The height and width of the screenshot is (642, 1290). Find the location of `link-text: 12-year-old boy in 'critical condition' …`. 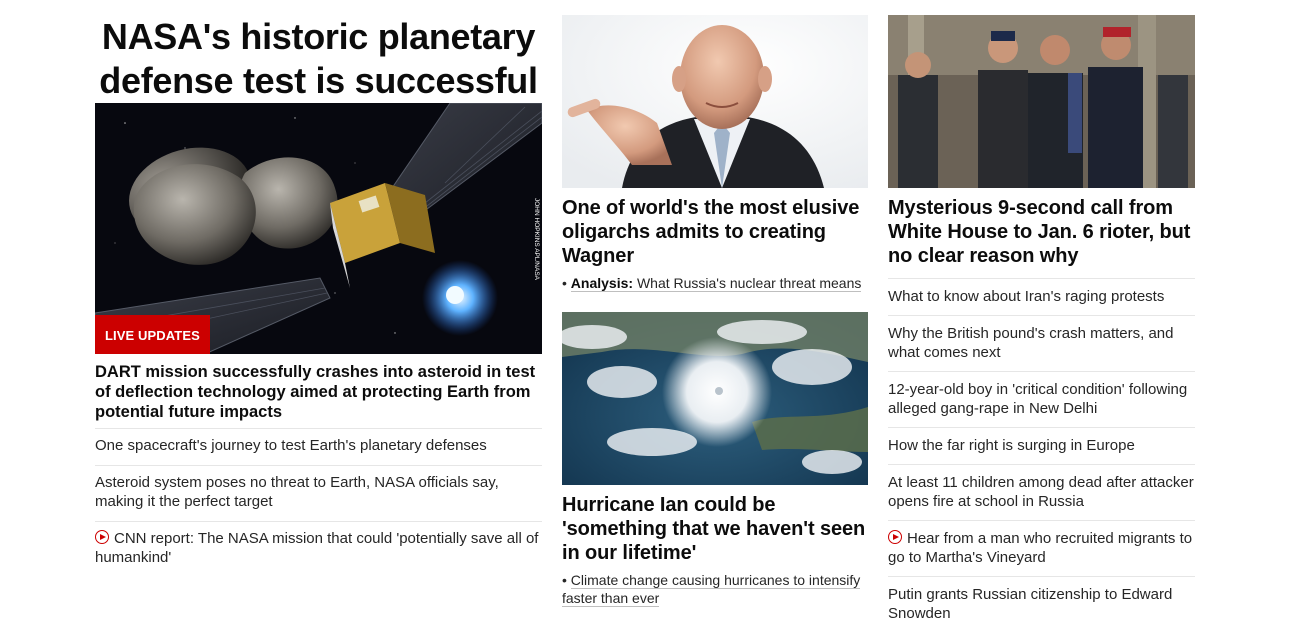

link-text: 12-year-old boy in 'critical condition' … is located at coordinates (1037, 399).